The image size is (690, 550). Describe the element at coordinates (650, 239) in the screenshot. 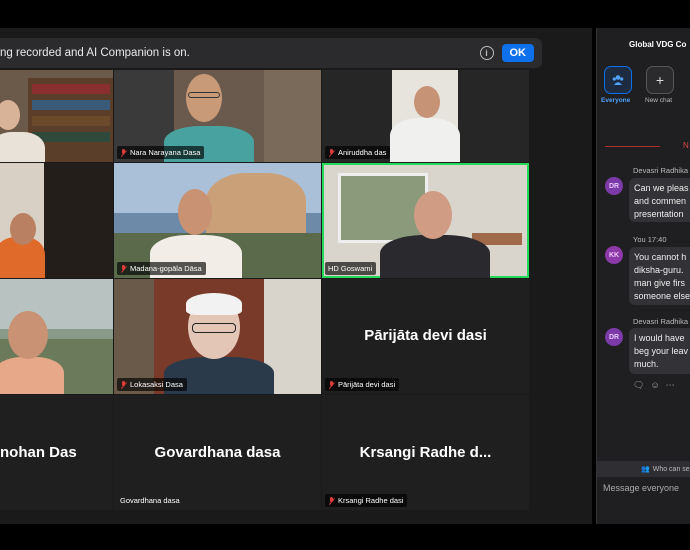

I see `message-sender: You 17:40` at that location.